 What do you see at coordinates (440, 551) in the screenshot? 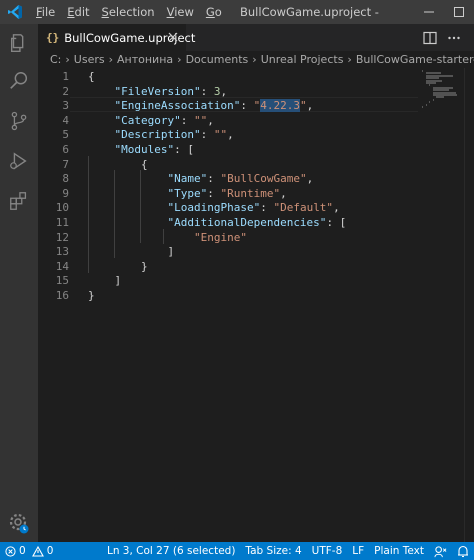
I see `feedback-button` at bounding box center [440, 551].